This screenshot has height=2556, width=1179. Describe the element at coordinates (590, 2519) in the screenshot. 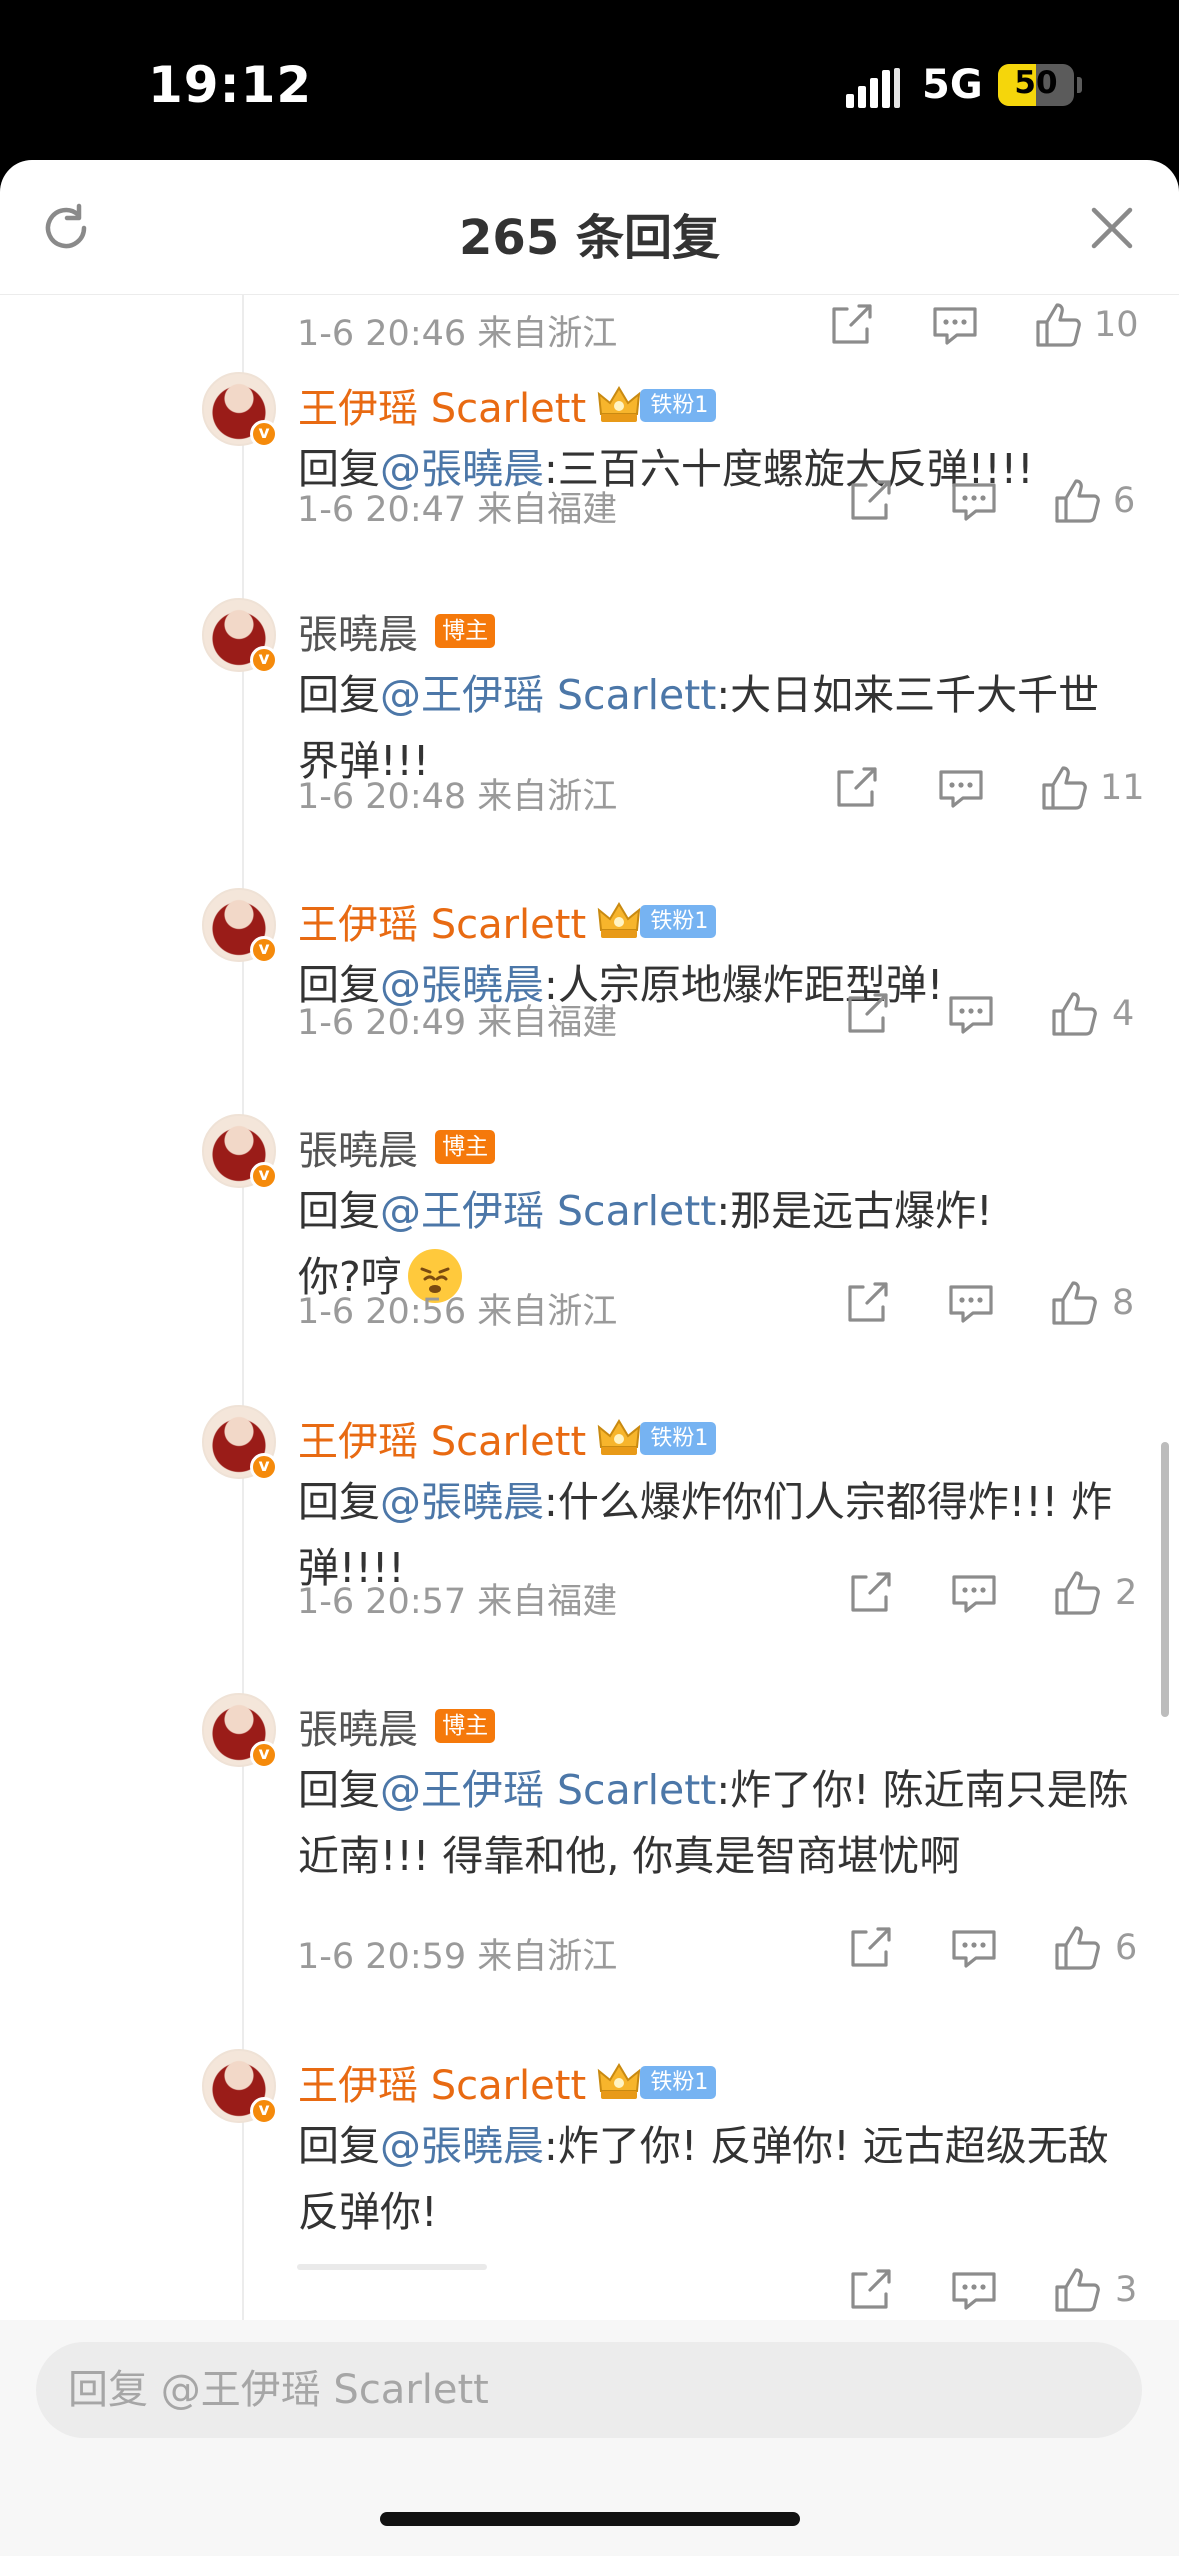

I see `home-indicator` at that location.